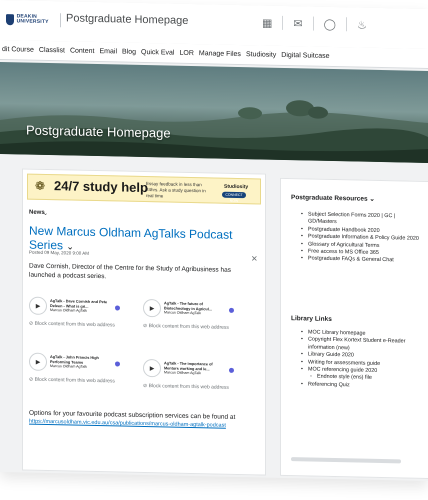 This screenshot has height=500, width=428. I want to click on connect-now-button: CONNECT NOW, so click(234, 197).